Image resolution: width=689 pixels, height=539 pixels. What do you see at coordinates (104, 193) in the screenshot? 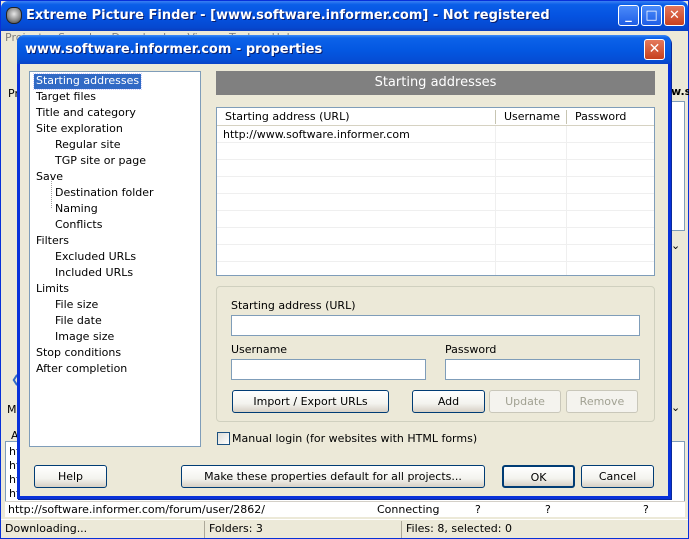
I see `tree-item-destination-folder: Destination folder` at bounding box center [104, 193].